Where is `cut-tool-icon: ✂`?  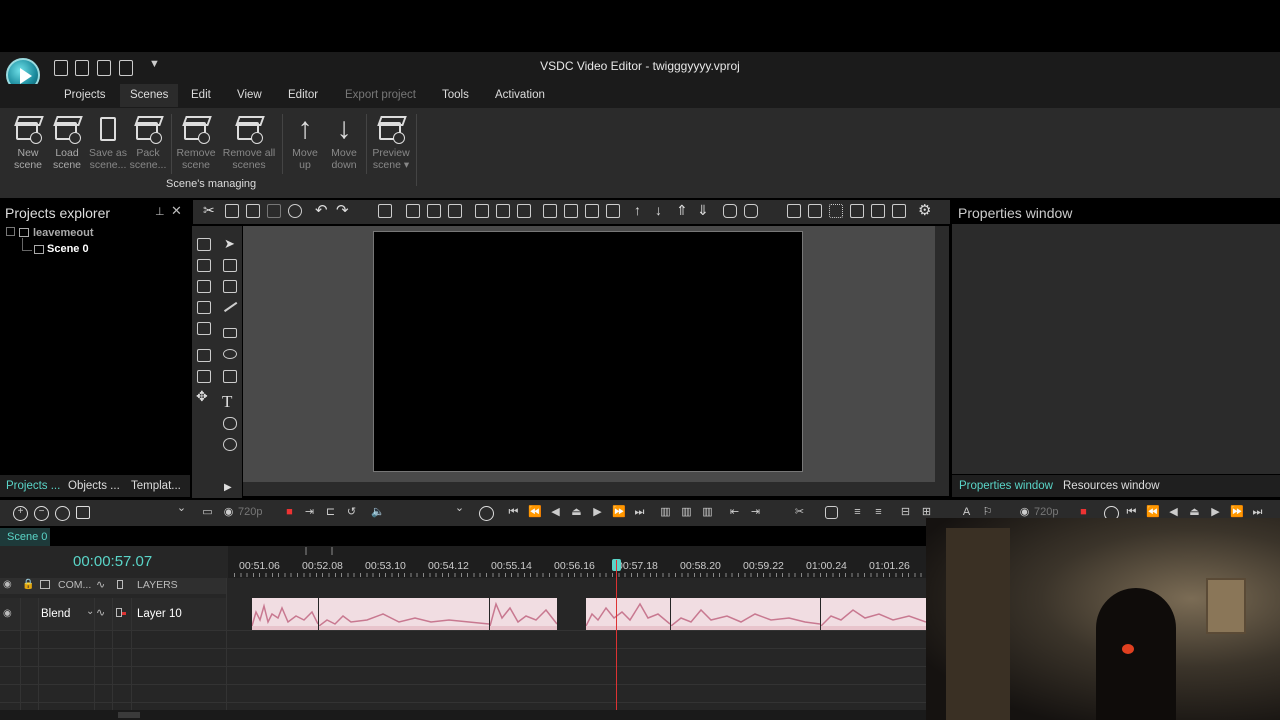 cut-tool-icon: ✂ is located at coordinates (799, 512).